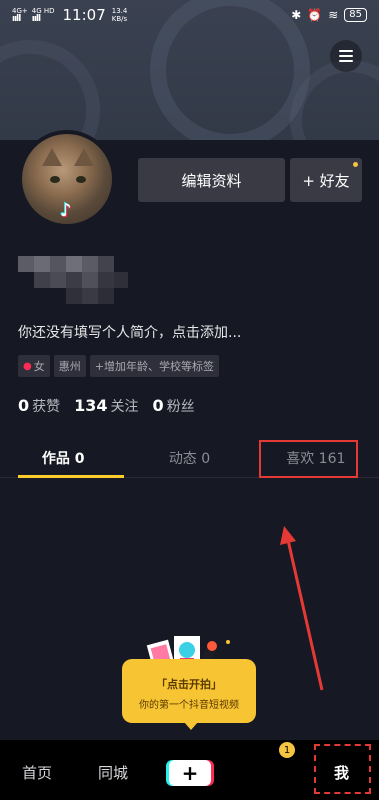 This screenshot has width=379, height=800. What do you see at coordinates (43, 15) in the screenshot?
I see `signal-icon: 4G HD ııll` at bounding box center [43, 15].